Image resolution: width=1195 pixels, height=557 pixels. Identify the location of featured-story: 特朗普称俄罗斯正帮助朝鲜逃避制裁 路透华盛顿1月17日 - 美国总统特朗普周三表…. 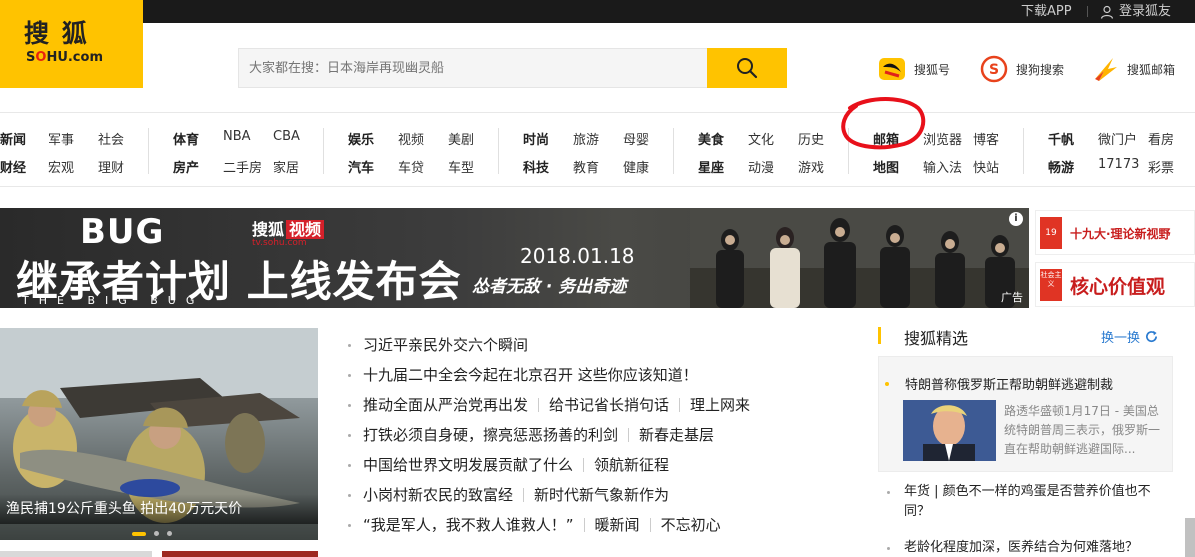
(1025, 414).